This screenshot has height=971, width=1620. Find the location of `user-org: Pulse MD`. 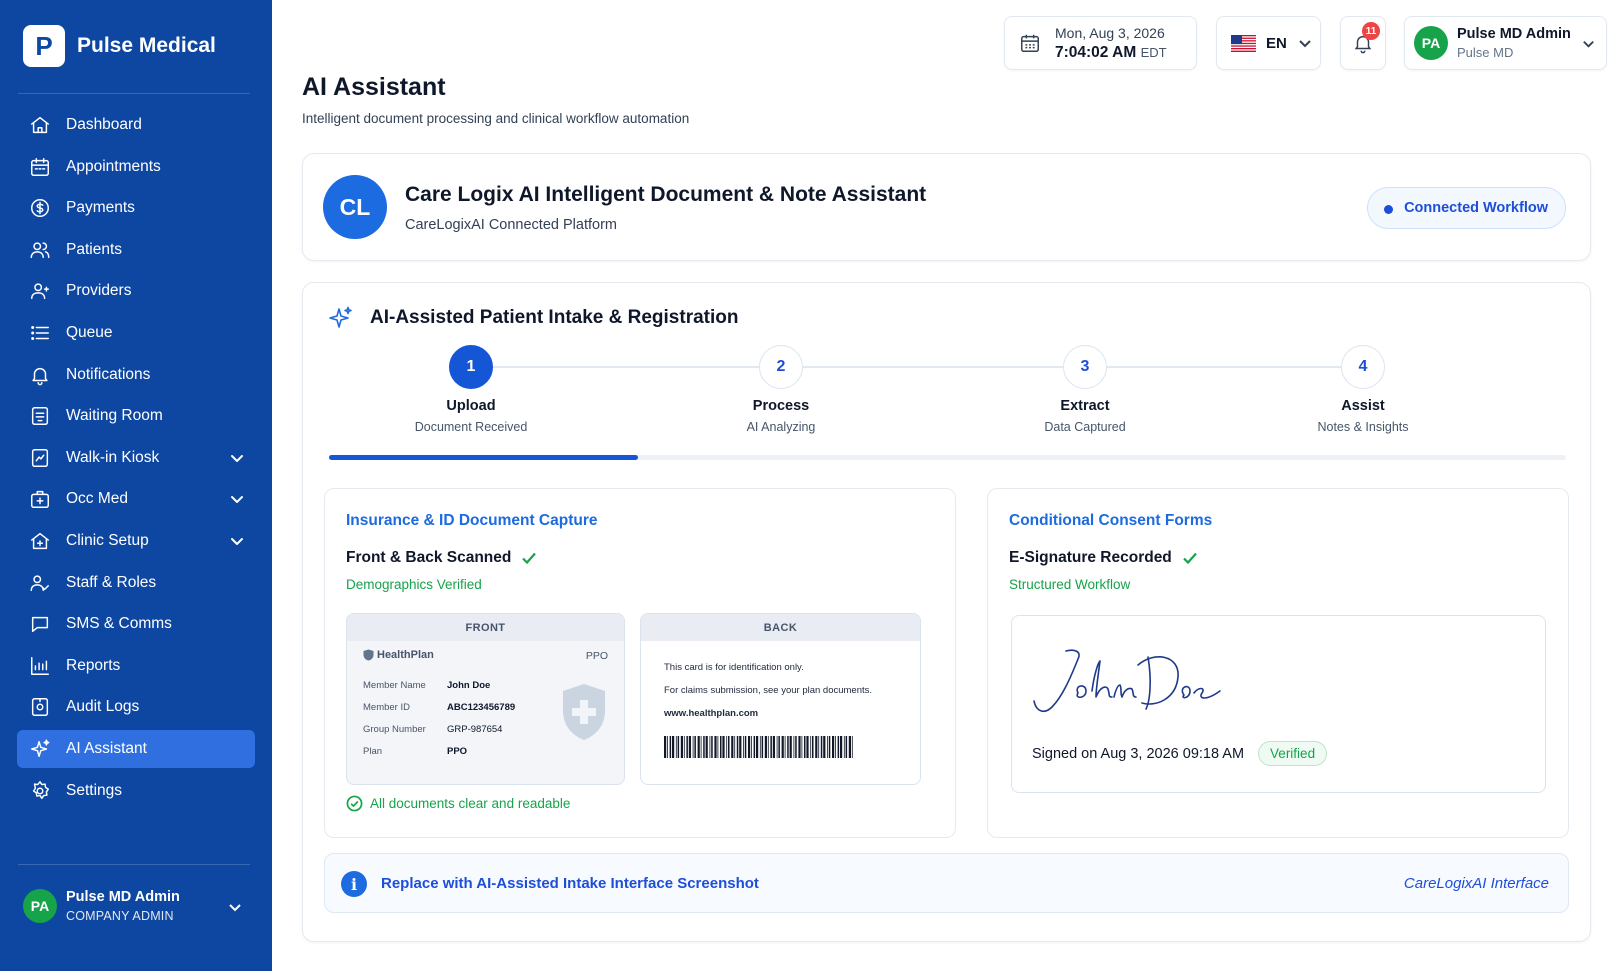

user-org: Pulse MD is located at coordinates (1485, 52).